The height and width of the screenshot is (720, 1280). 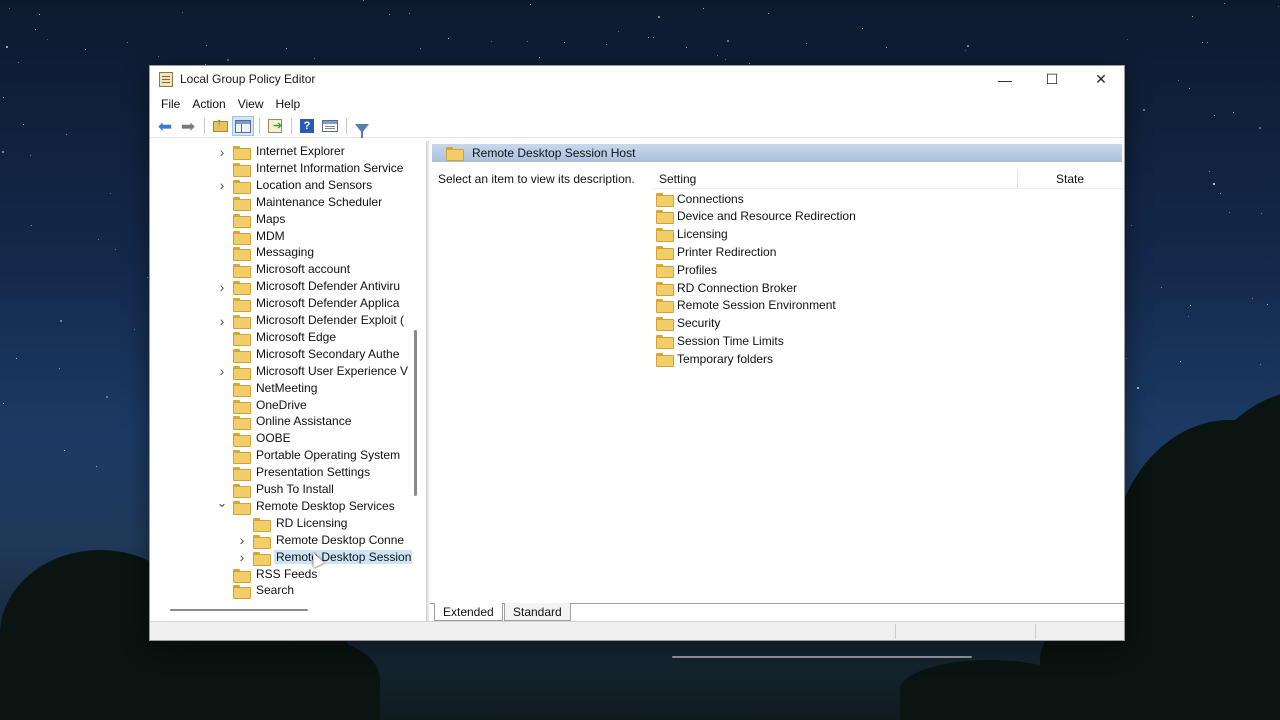 I want to click on menu-help: Help, so click(x=288, y=104).